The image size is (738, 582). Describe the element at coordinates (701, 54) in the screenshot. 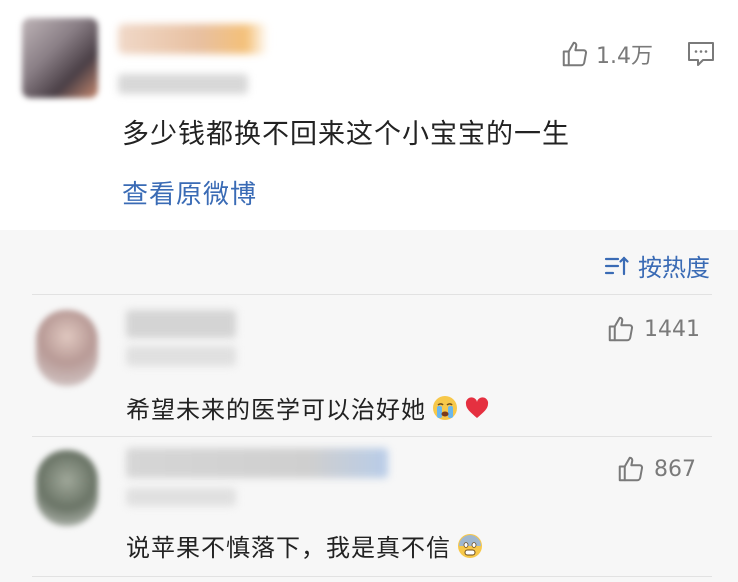

I see `comment-icon` at that location.